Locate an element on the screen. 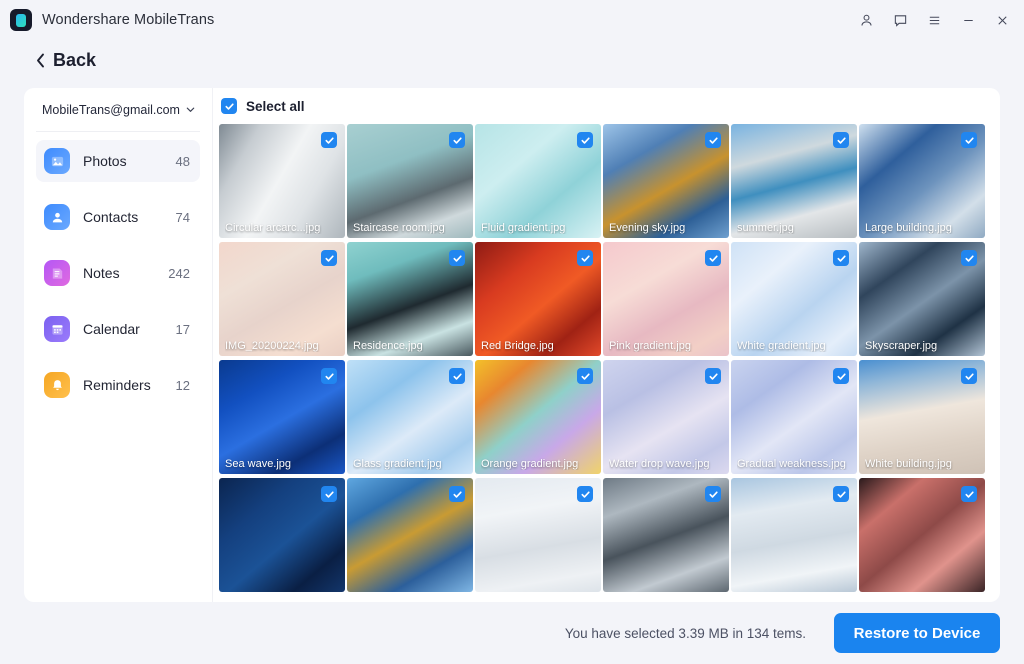  photo-cell: Gradual weakness.jpg is located at coordinates (795, 417).